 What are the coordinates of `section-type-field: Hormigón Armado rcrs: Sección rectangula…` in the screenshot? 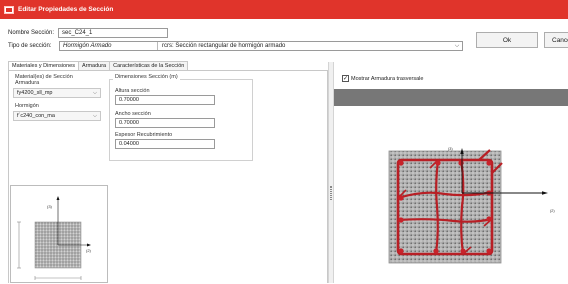 It's located at (261, 46).